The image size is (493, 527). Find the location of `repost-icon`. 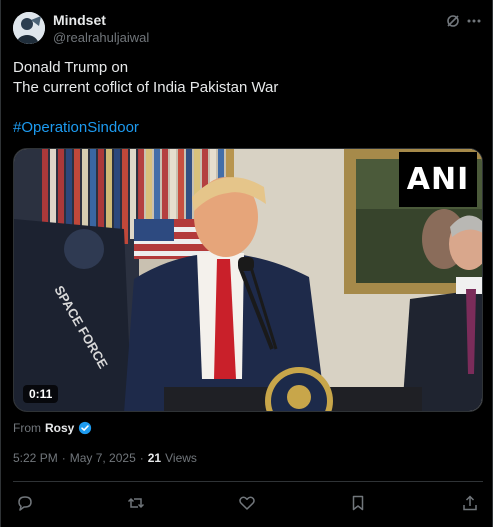

repost-icon is located at coordinates (136, 503).